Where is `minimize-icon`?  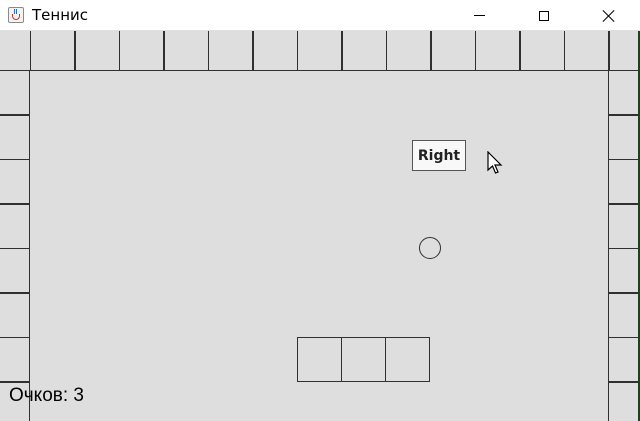 minimize-icon is located at coordinates (479, 15).